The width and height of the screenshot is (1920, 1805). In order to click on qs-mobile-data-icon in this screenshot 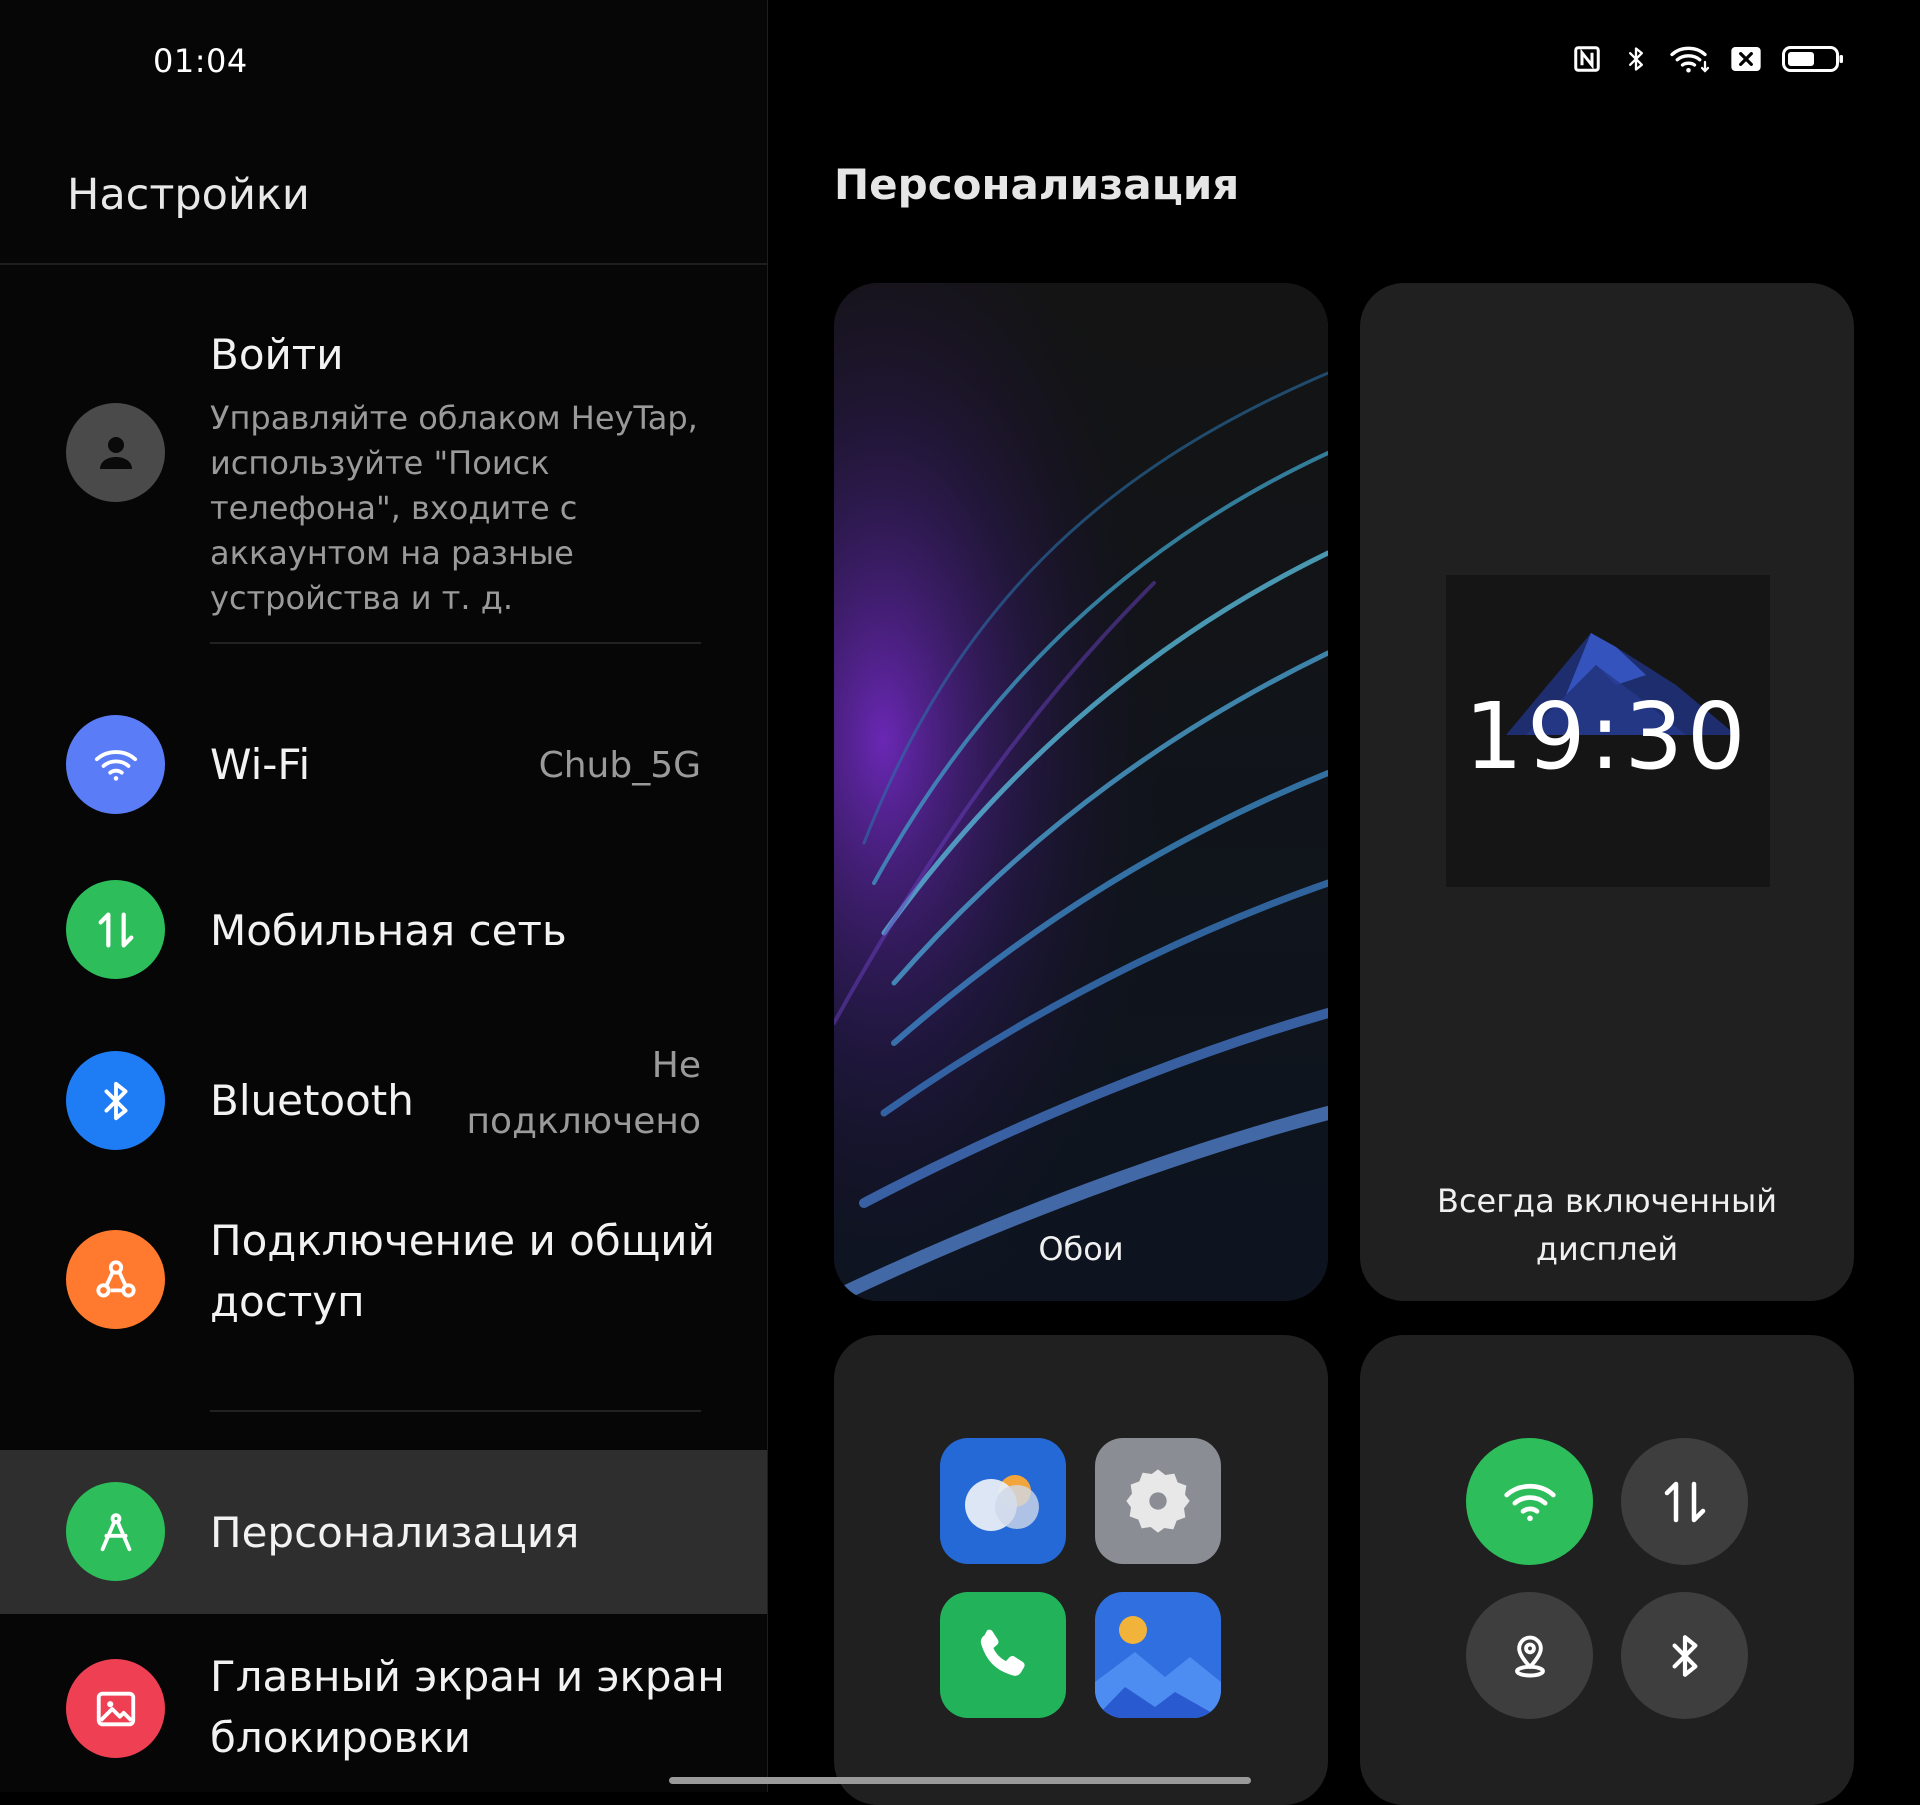, I will do `click(1684, 1501)`.